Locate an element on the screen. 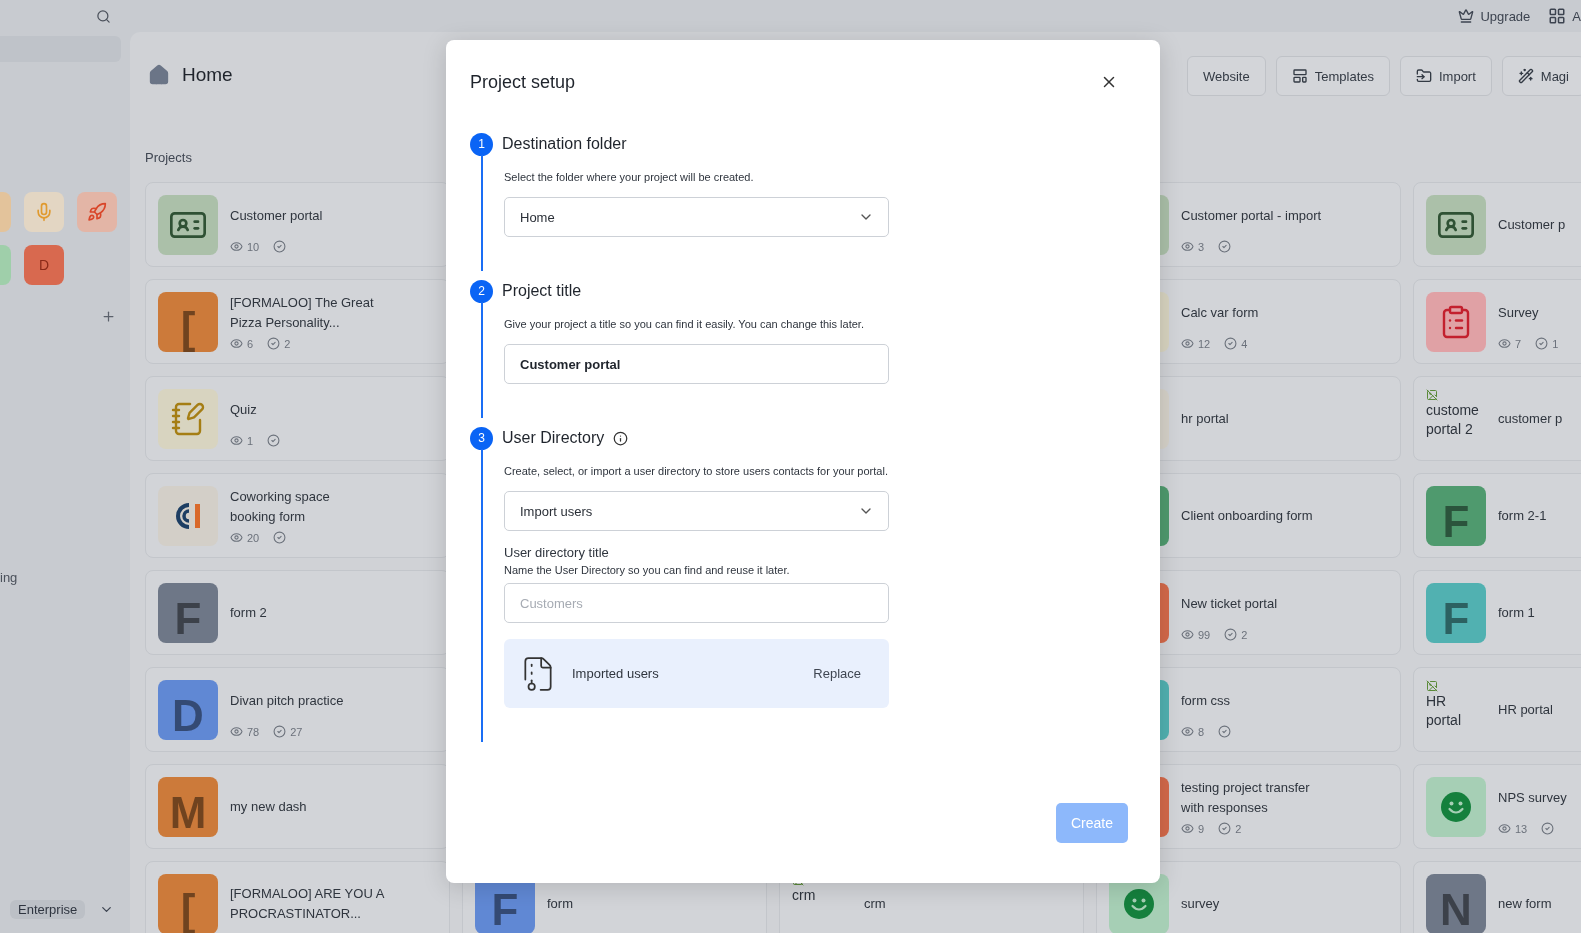 This screenshot has width=1581, height=933. plan-badge: Enterprise is located at coordinates (48, 909).